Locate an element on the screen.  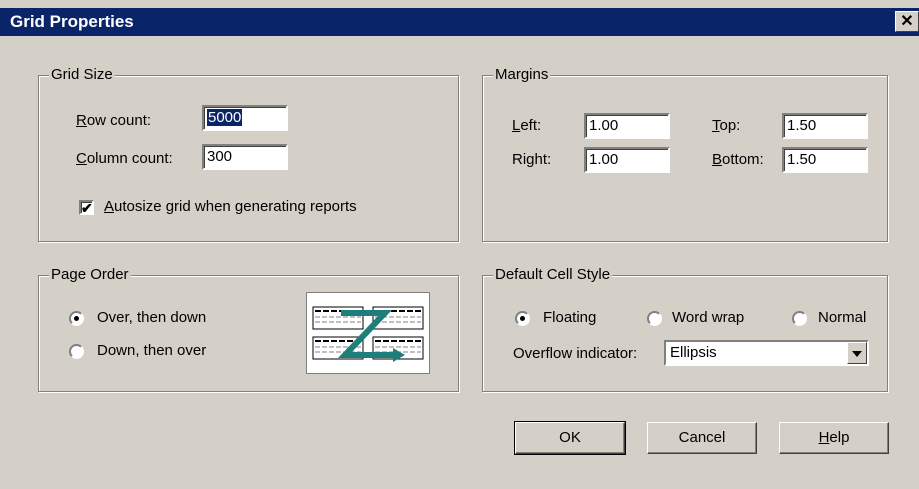
column-count-label: Column count: is located at coordinates (124, 158).